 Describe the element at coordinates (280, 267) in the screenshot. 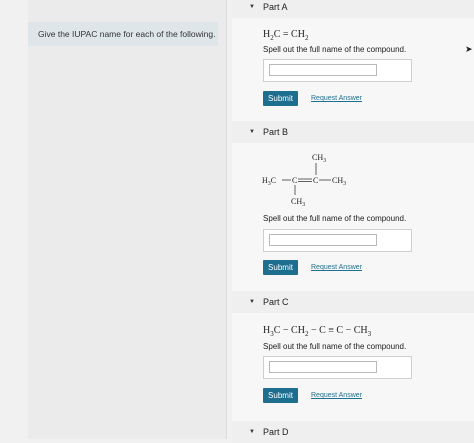

I see `part-b-submit-button: Submit` at that location.